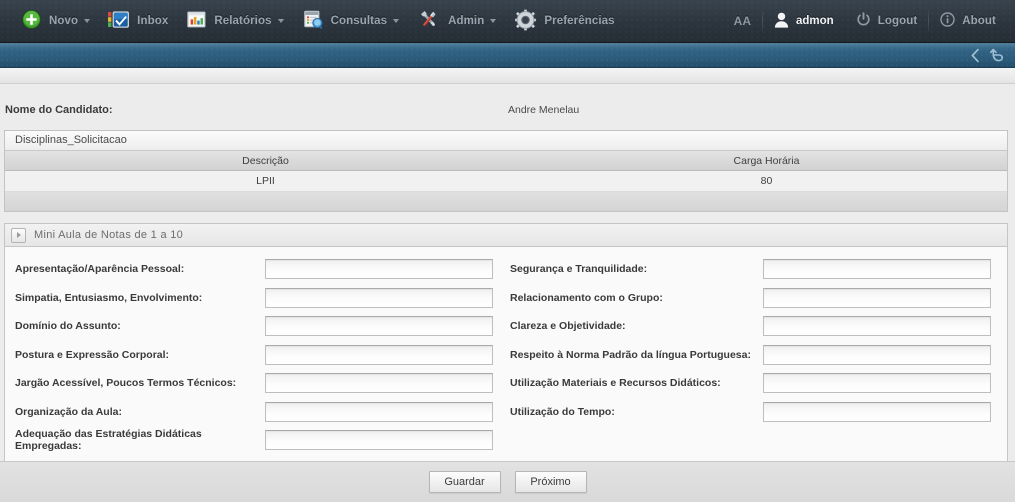 Image resolution: width=1015 pixels, height=502 pixels. I want to click on input-utilizacao-materiais-recursos, so click(877, 383).